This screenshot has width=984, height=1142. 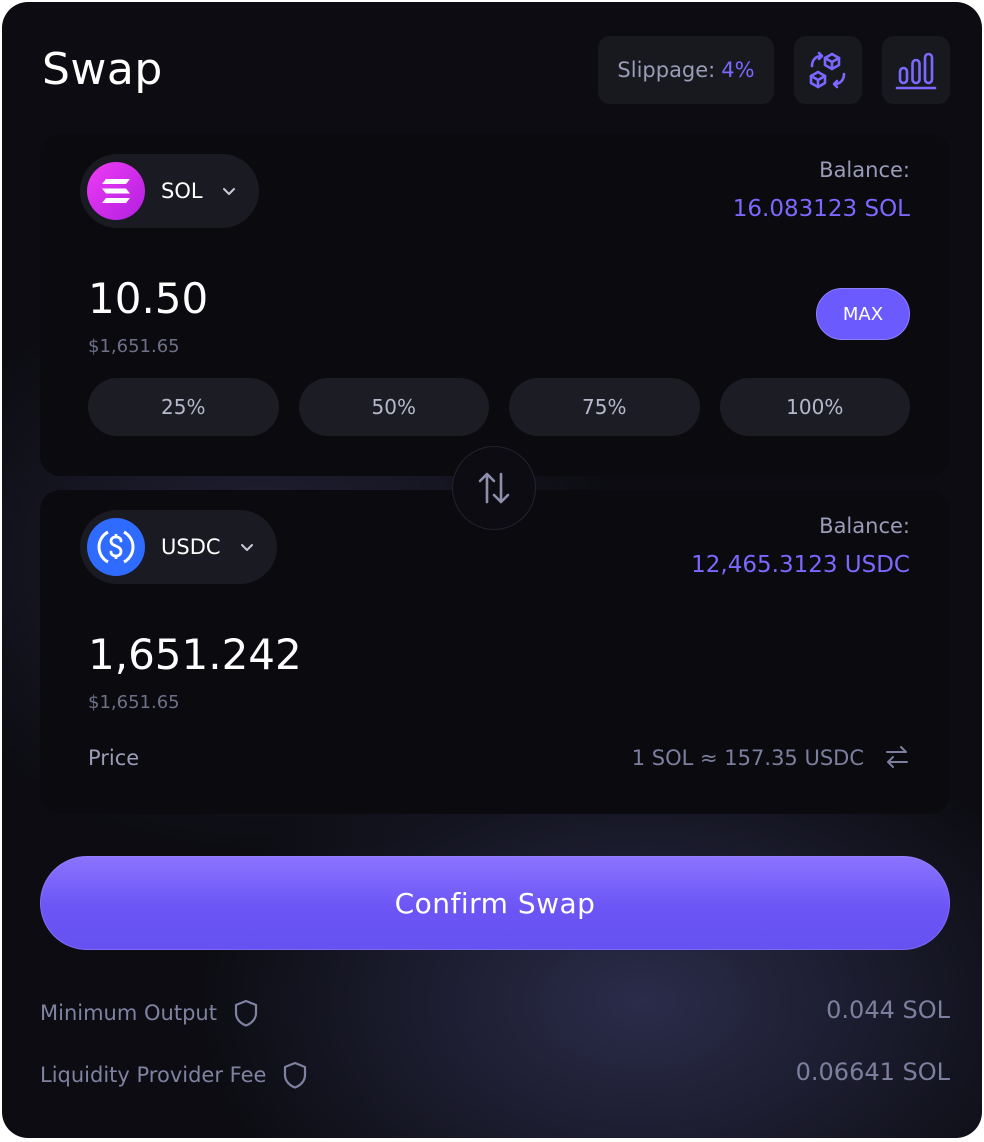 I want to click on slippage-value: 4%, so click(x=738, y=70).